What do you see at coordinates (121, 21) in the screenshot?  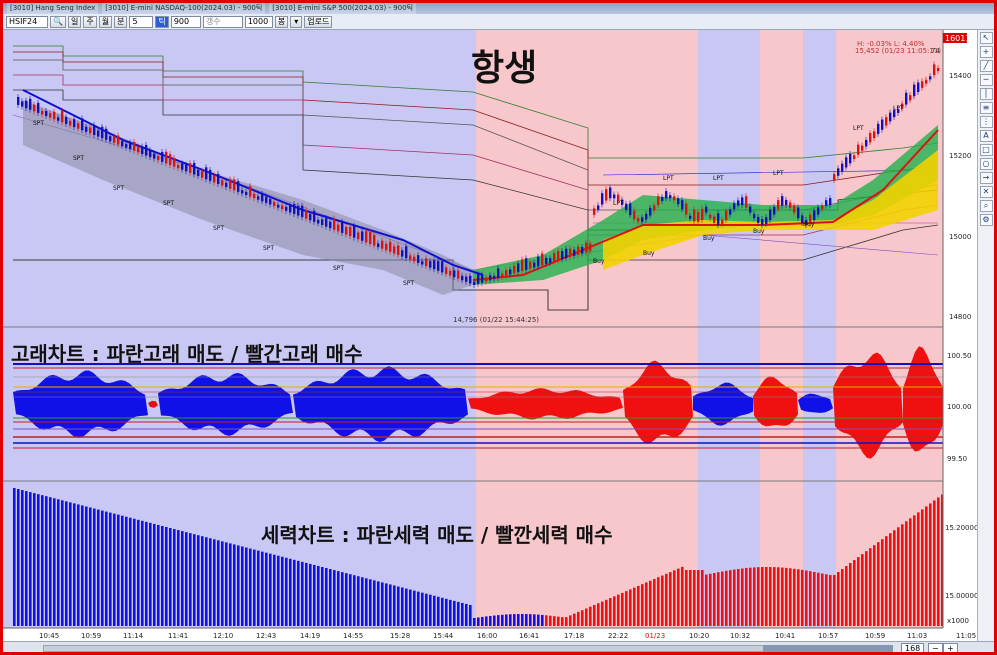 I see `interval-minute-button: 분` at bounding box center [121, 21].